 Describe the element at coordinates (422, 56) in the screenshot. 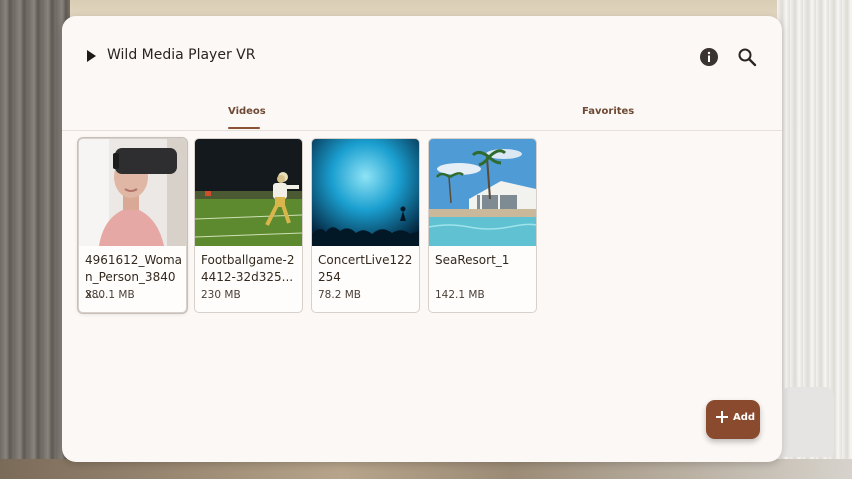

I see `top-app-bar: Wild Media Player VR` at that location.